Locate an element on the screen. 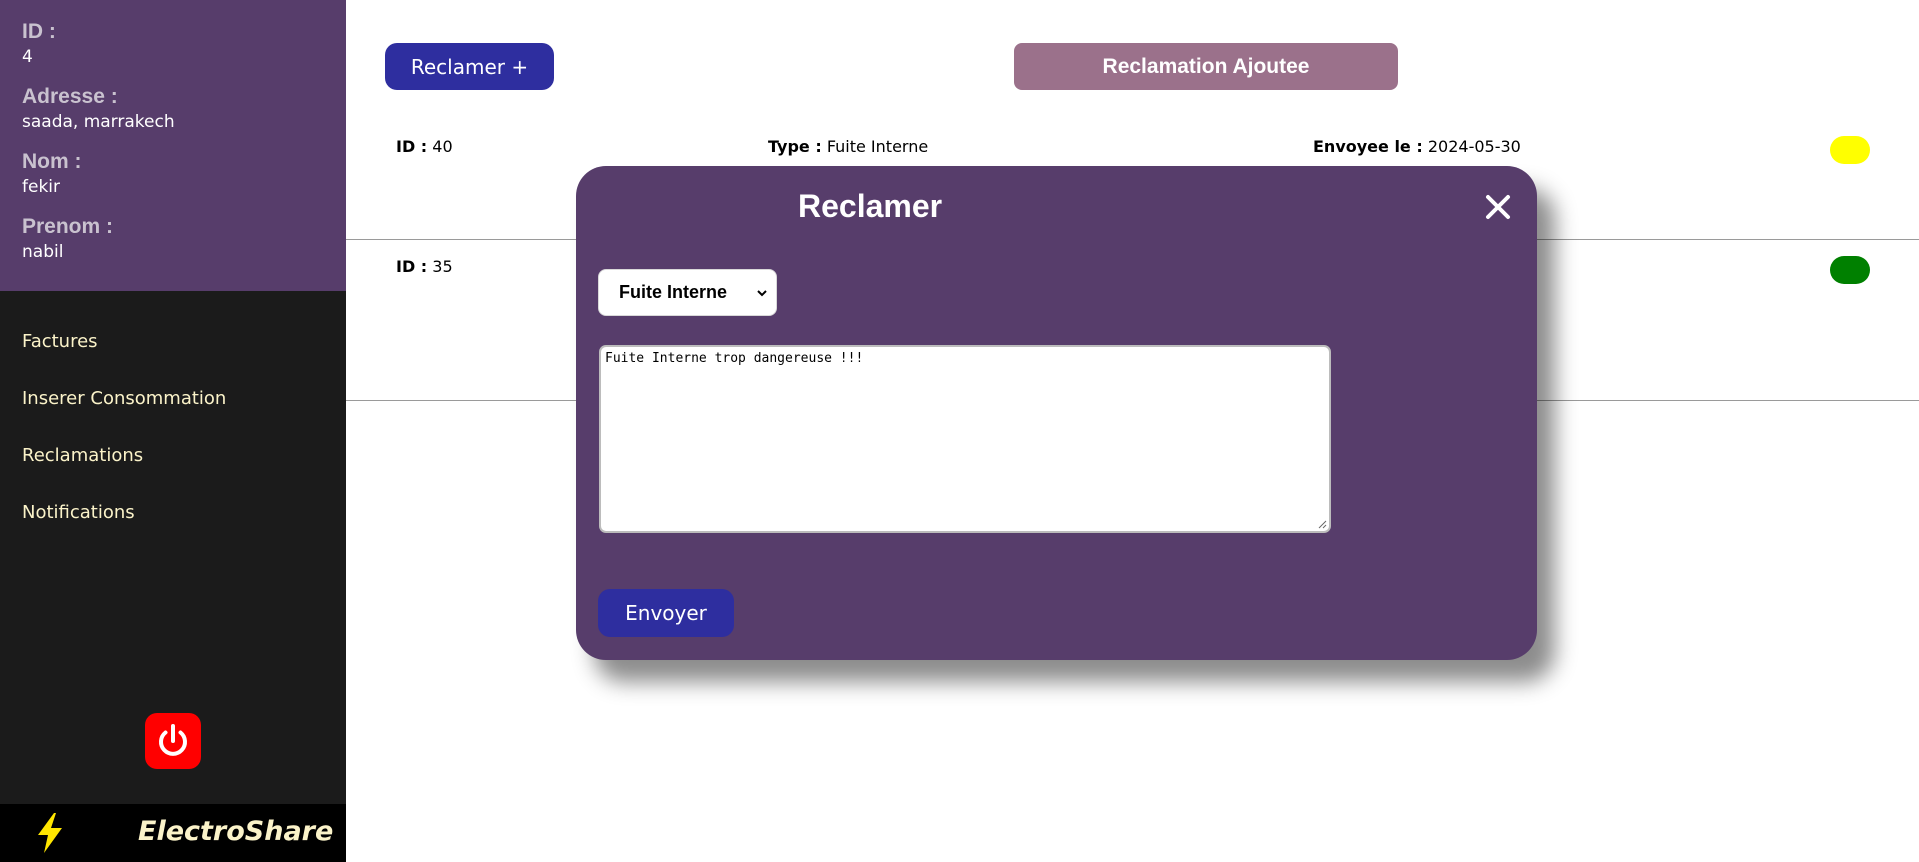  profile-firstname-value: nabil is located at coordinates (43, 252).